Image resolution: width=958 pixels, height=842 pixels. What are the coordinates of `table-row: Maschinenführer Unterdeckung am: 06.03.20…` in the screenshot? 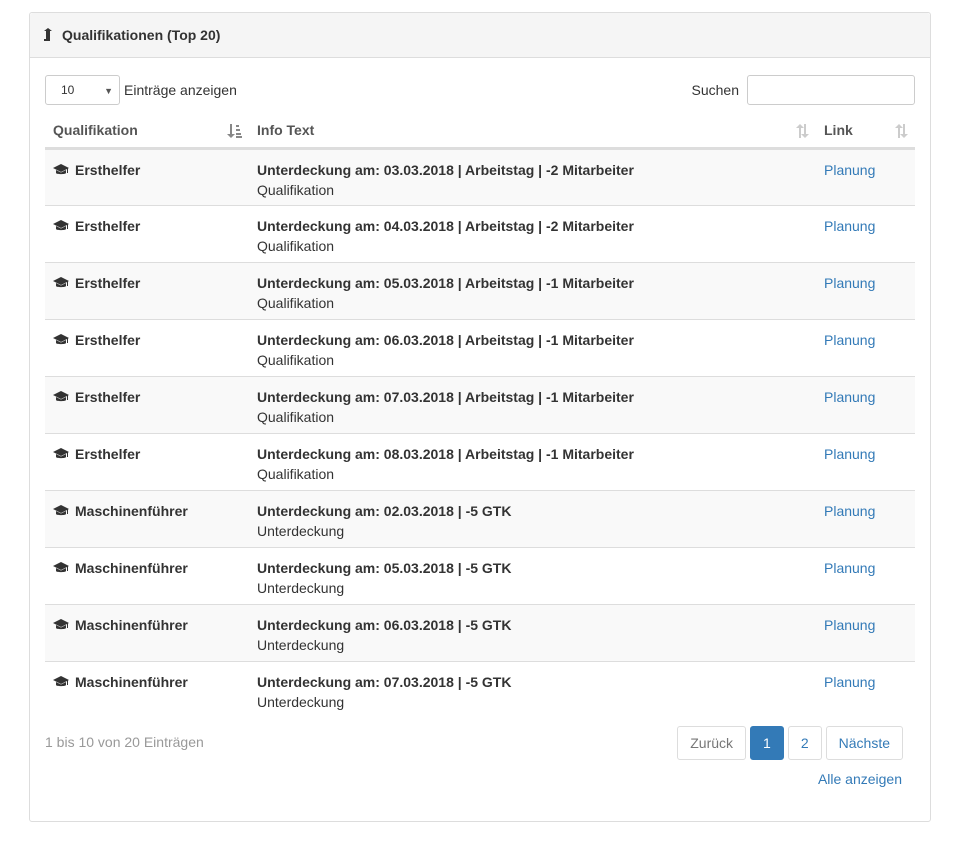 It's located at (480, 632).